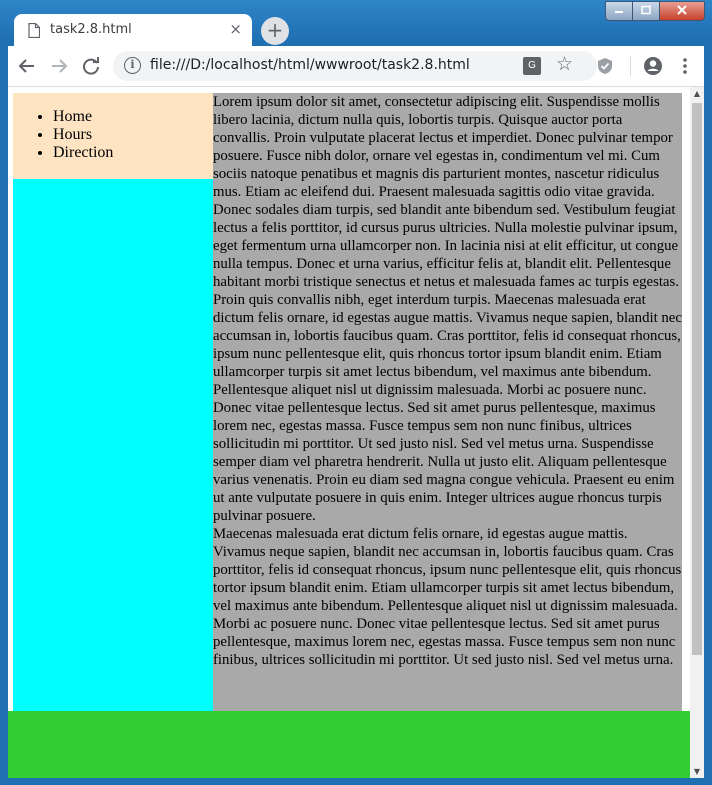 This screenshot has width=712, height=785. What do you see at coordinates (83, 153) in the screenshot?
I see `nav-item-direction: Direction` at bounding box center [83, 153].